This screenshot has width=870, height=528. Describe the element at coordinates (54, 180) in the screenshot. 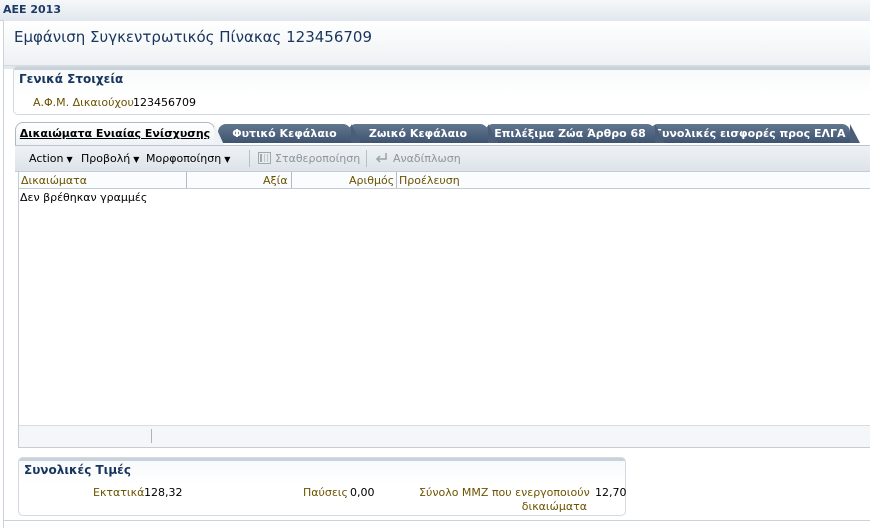

I see `column-header-rights: Δικαιώματα` at that location.